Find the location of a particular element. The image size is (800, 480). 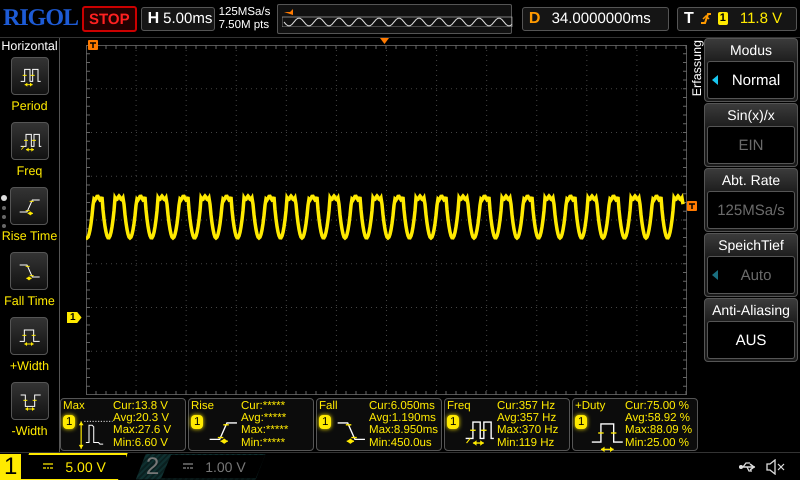

measurement-value: Avg:1.190ms is located at coordinates (403, 418).